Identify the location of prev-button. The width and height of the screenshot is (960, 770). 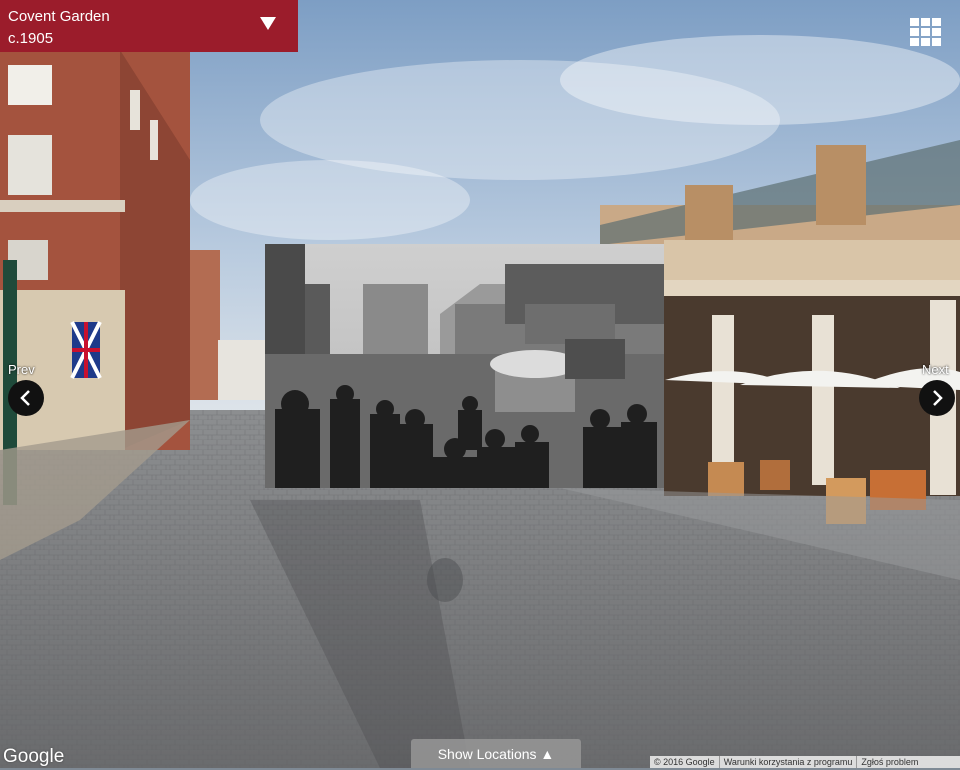
(26, 398).